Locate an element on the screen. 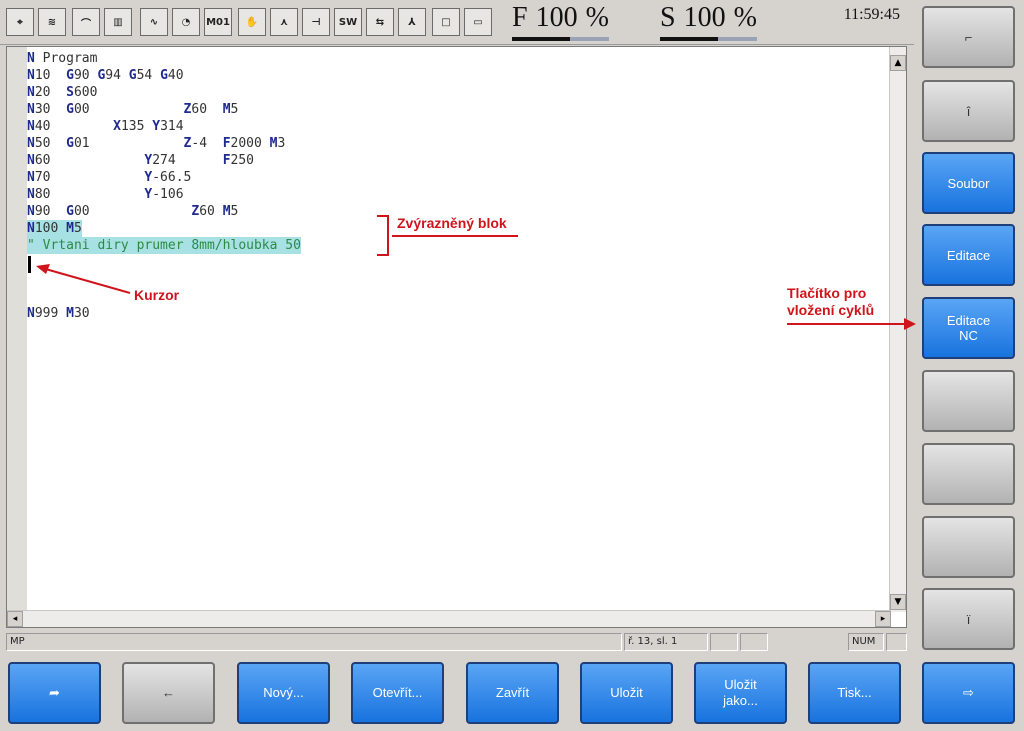 Image resolution: width=1024 pixels, height=731 pixels. status-mode: MP is located at coordinates (314, 642).